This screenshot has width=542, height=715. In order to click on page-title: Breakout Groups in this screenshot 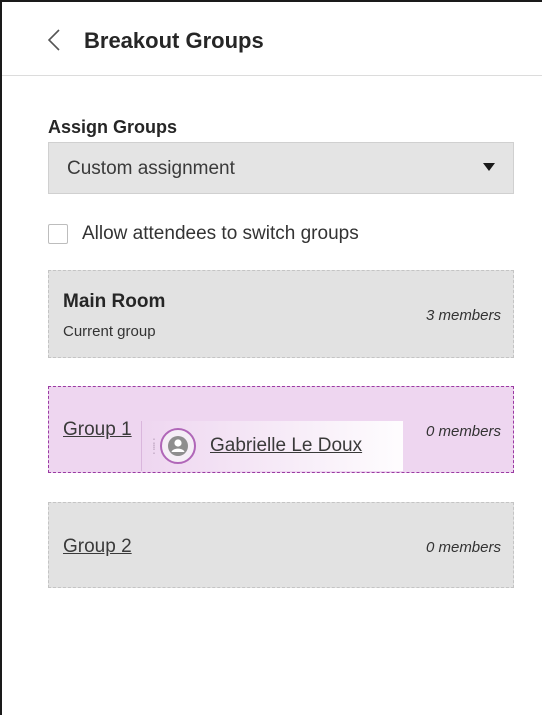, I will do `click(174, 40)`.